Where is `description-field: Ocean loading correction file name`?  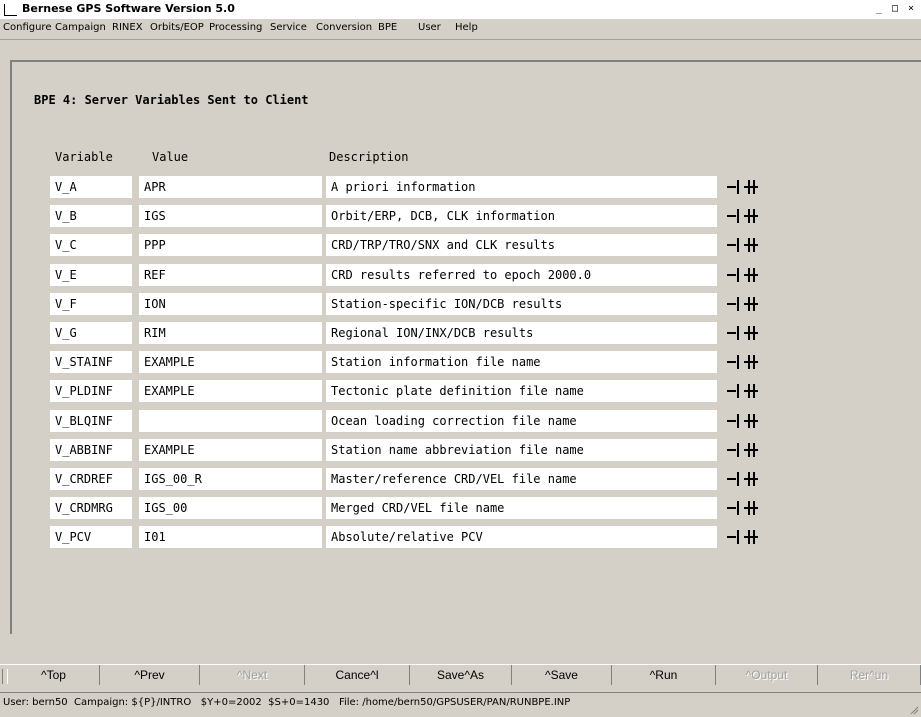 description-field: Ocean loading correction file name is located at coordinates (521, 421).